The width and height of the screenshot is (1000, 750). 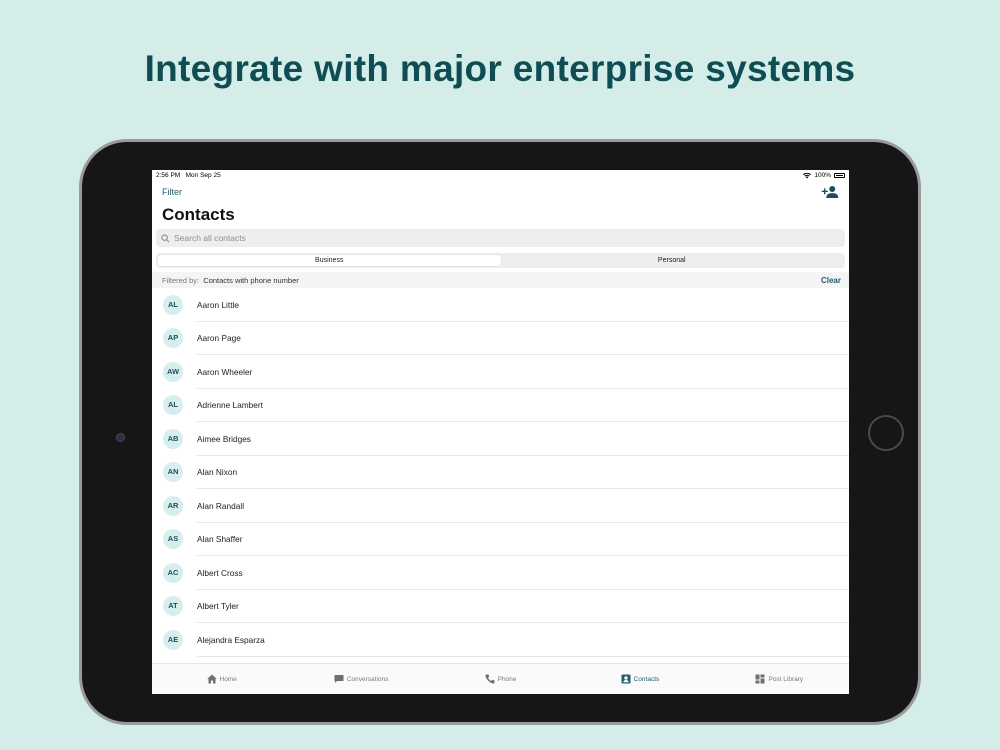 I want to click on library-icon, so click(x=760, y=679).